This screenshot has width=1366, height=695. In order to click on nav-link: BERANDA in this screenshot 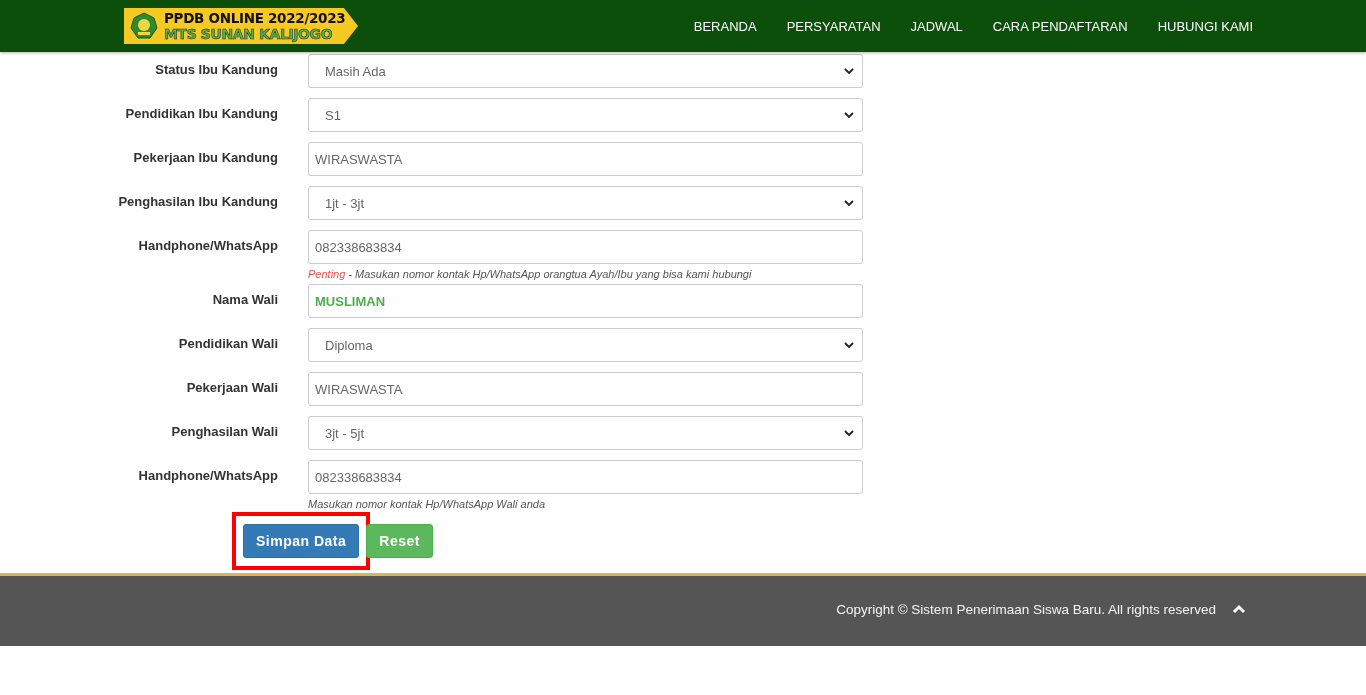, I will do `click(725, 26)`.